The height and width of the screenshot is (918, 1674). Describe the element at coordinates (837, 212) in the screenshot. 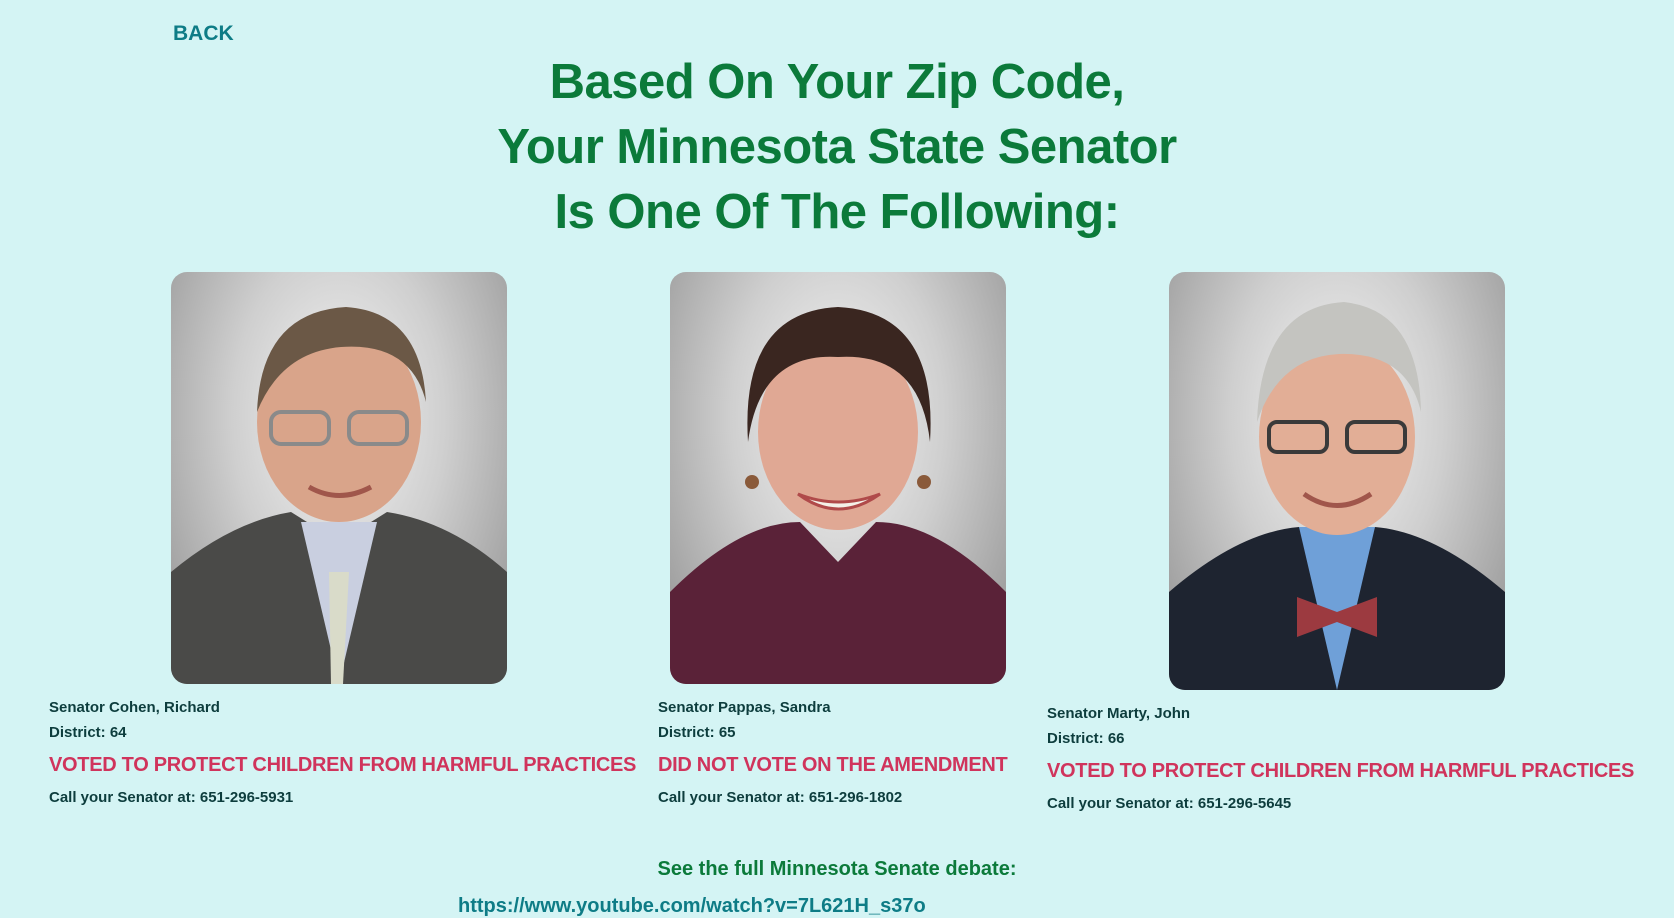

I see `page-title-line-3: Is One Of The Following:` at that location.